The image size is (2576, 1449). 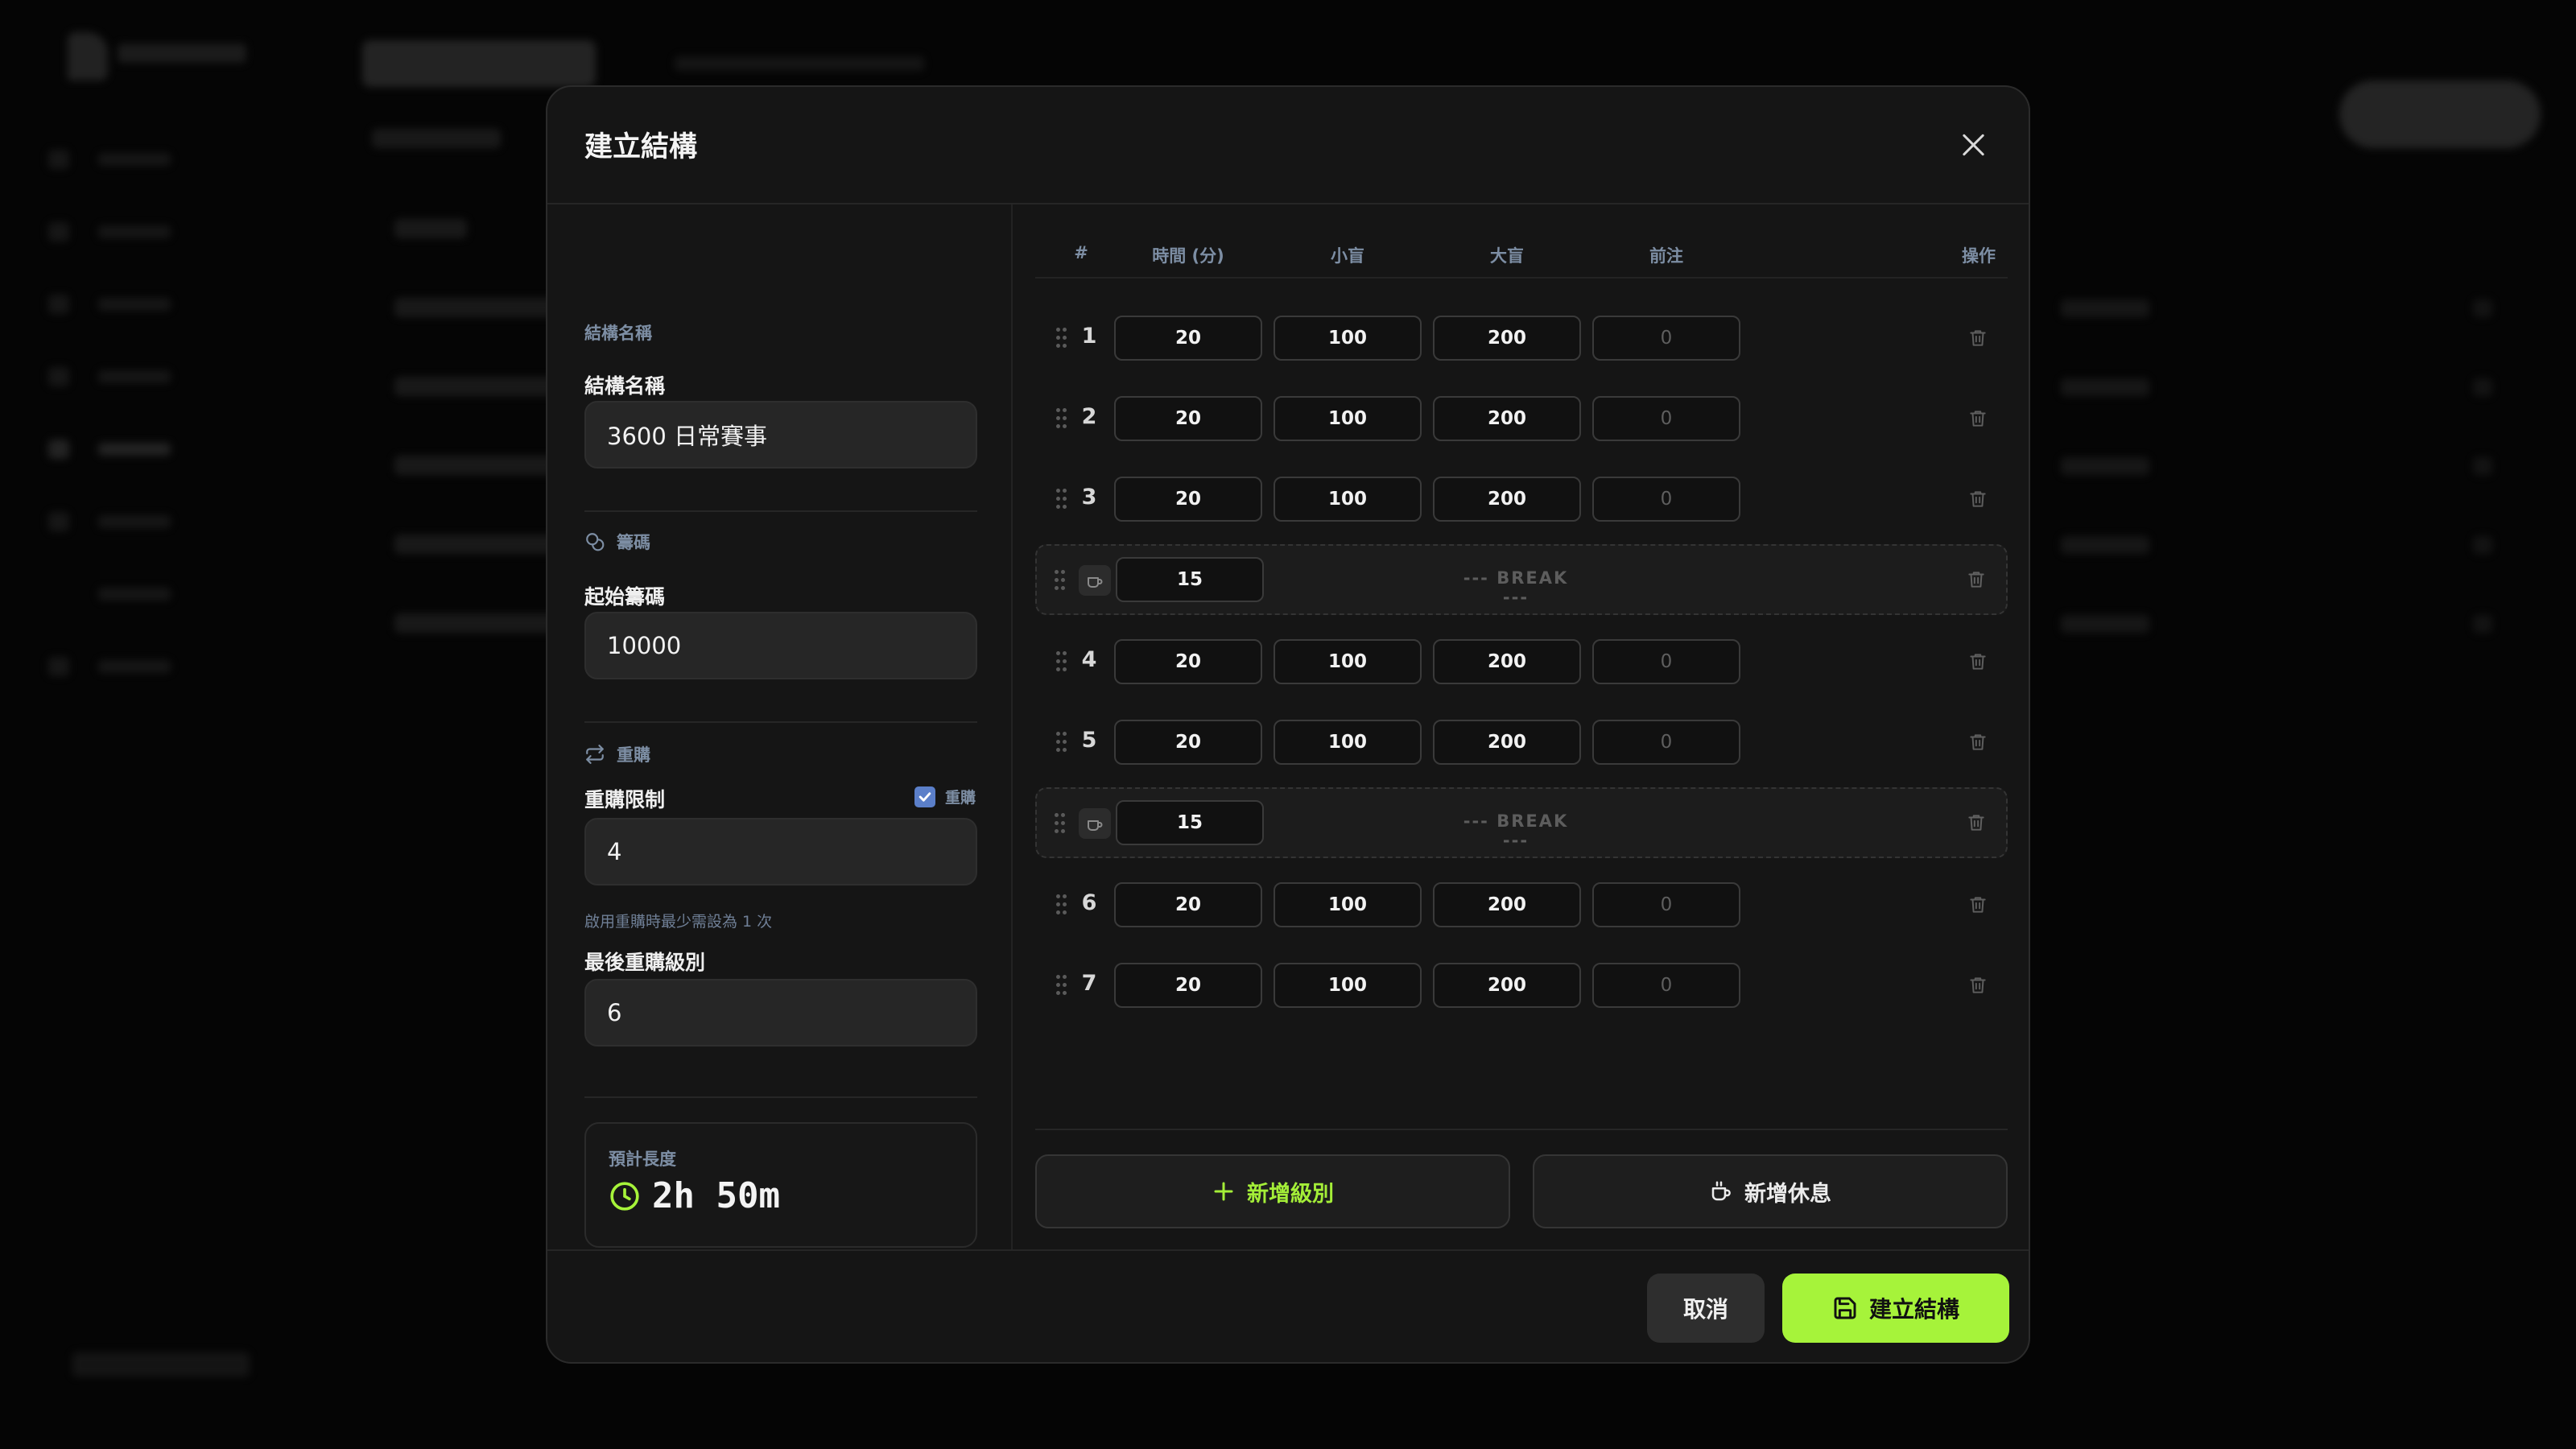 What do you see at coordinates (645, 962) in the screenshot?
I see `last-rebuy-level-label: 最後重購級別` at bounding box center [645, 962].